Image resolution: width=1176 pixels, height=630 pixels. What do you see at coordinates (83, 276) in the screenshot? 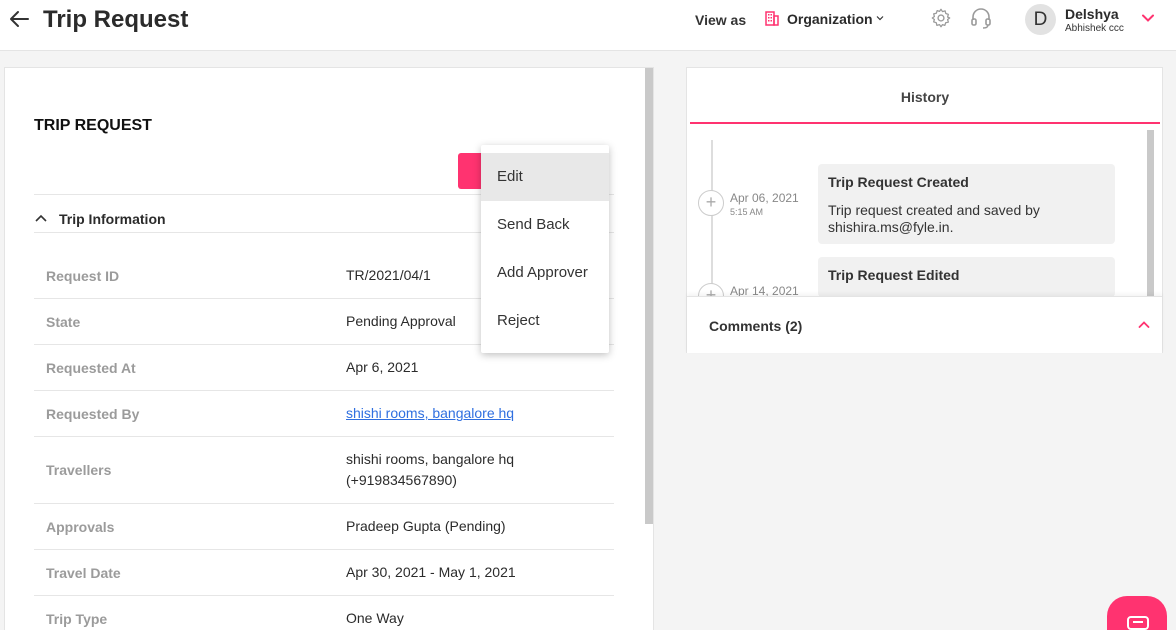
I see `request-id-label: Request ID` at bounding box center [83, 276].